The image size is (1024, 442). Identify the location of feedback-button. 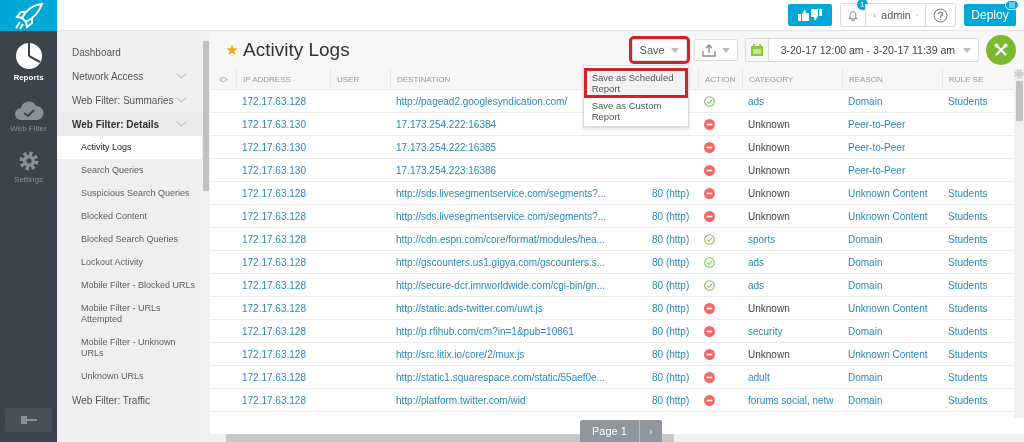
(810, 15).